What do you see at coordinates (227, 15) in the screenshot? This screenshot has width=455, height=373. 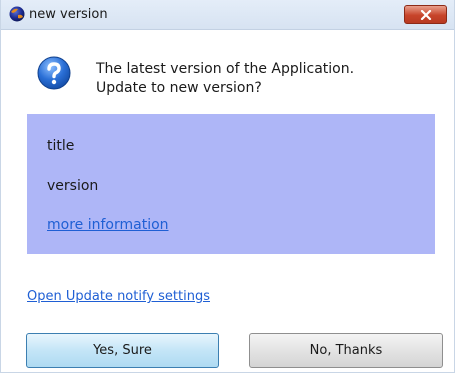 I see `title-bar: new version` at bounding box center [227, 15].